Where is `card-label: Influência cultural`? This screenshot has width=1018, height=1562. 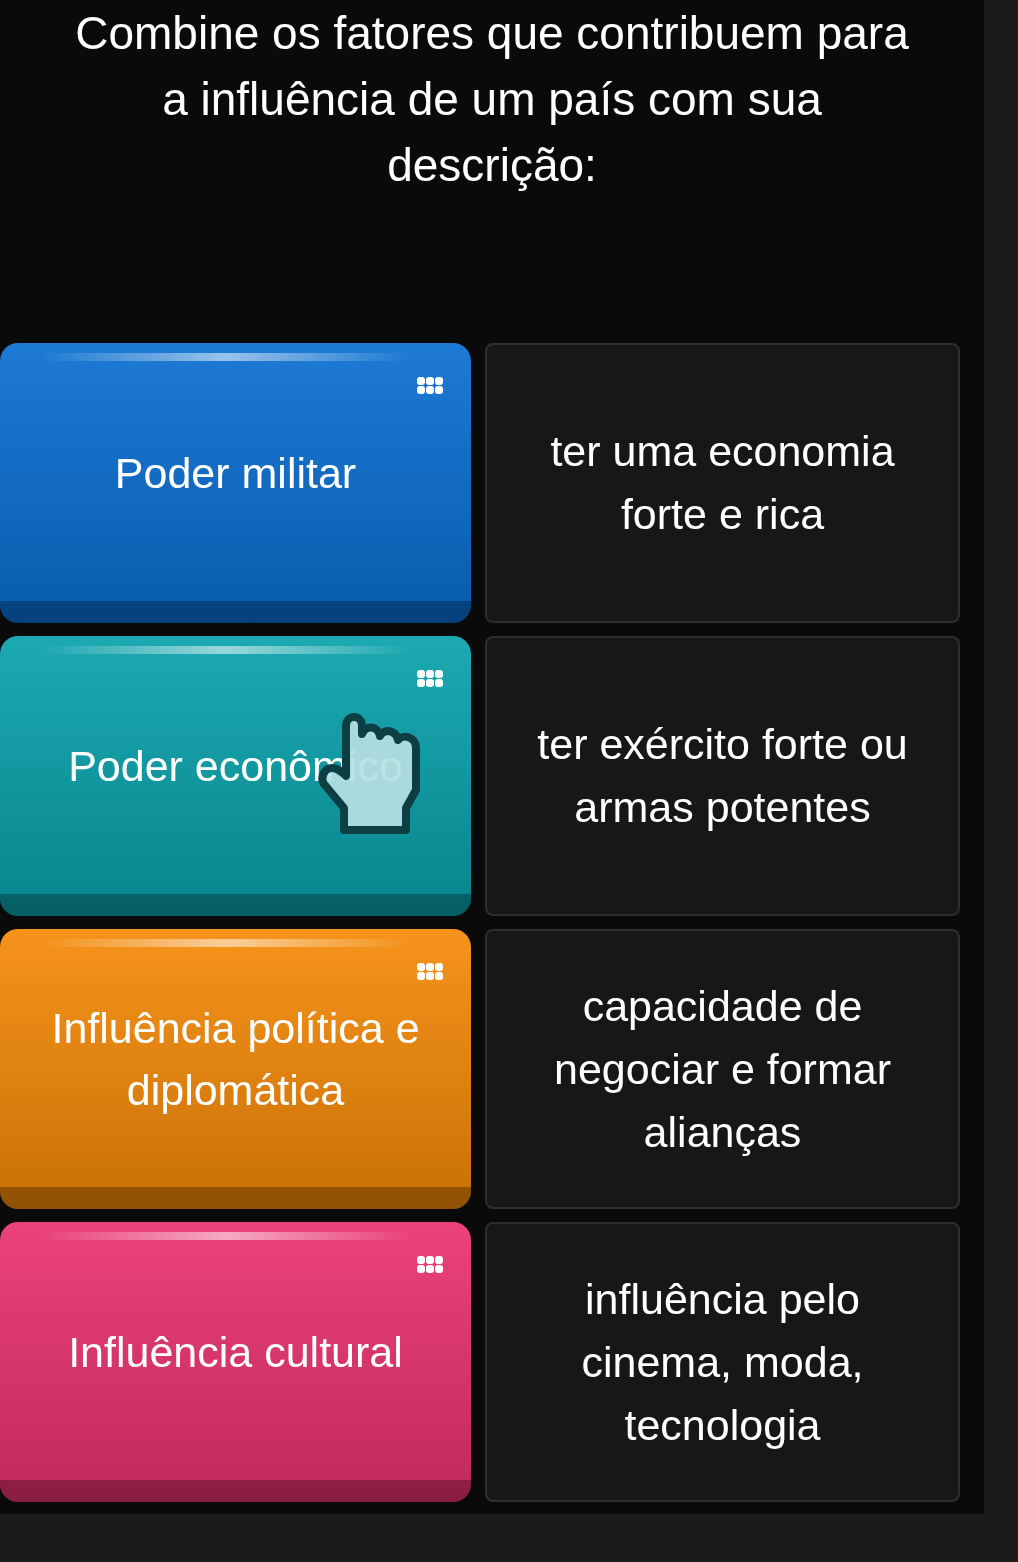 card-label: Influência cultural is located at coordinates (235, 1352).